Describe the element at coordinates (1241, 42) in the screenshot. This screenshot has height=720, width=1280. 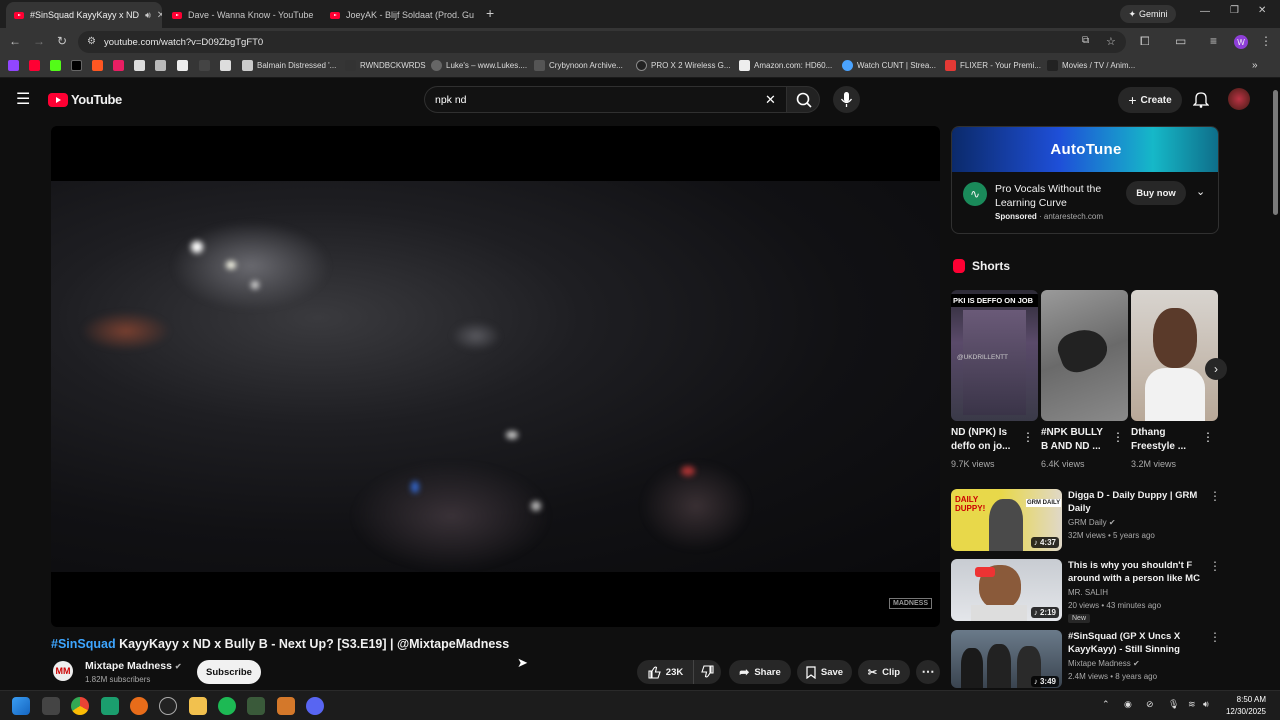
I see `profile-avatar: W` at that location.